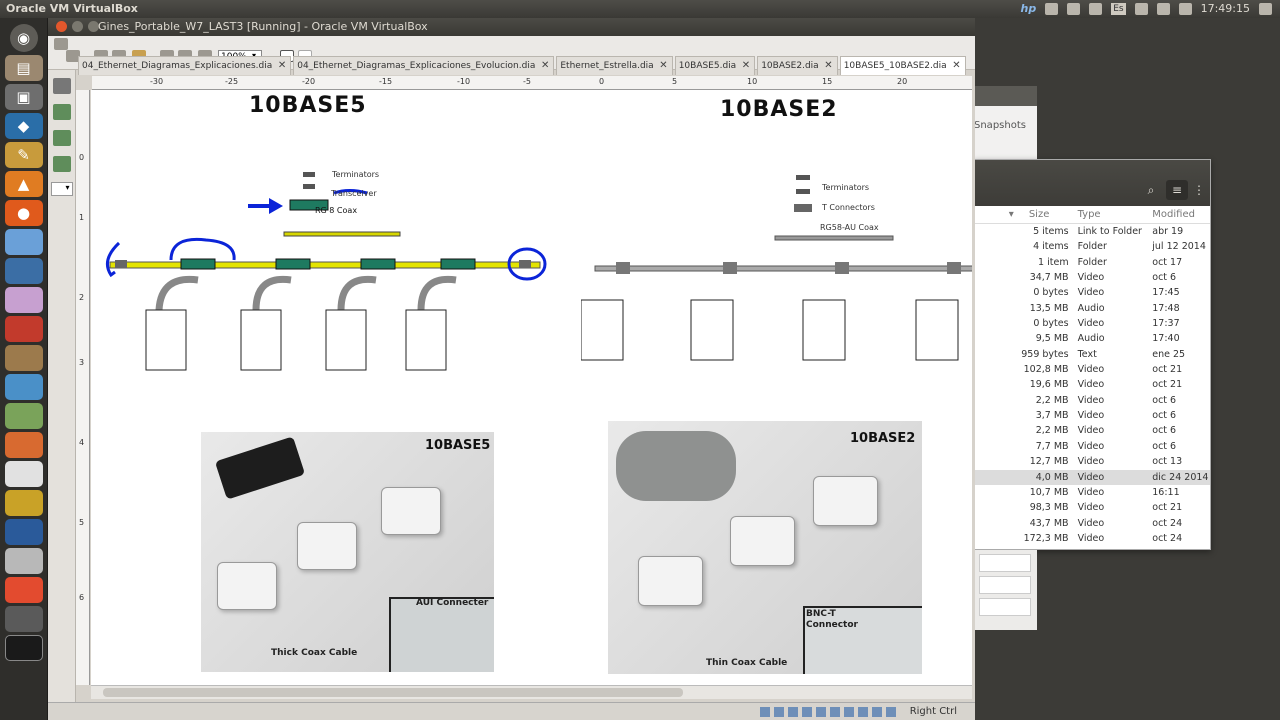 The width and height of the screenshot is (1280, 720). Describe the element at coordinates (354, 193) in the screenshot. I see `label-transceiver: Transceiver` at that location.